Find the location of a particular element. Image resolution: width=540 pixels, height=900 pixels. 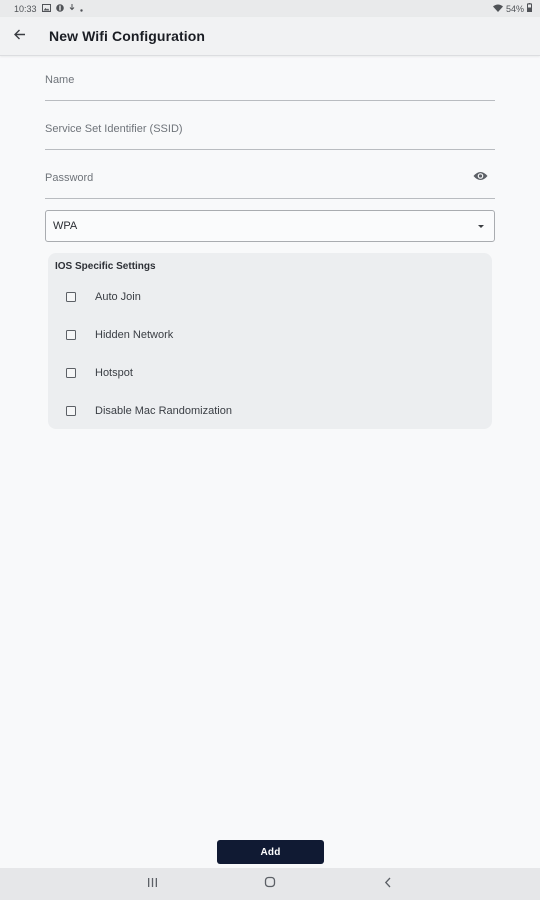

arrow-left-icon is located at coordinates (20, 36).